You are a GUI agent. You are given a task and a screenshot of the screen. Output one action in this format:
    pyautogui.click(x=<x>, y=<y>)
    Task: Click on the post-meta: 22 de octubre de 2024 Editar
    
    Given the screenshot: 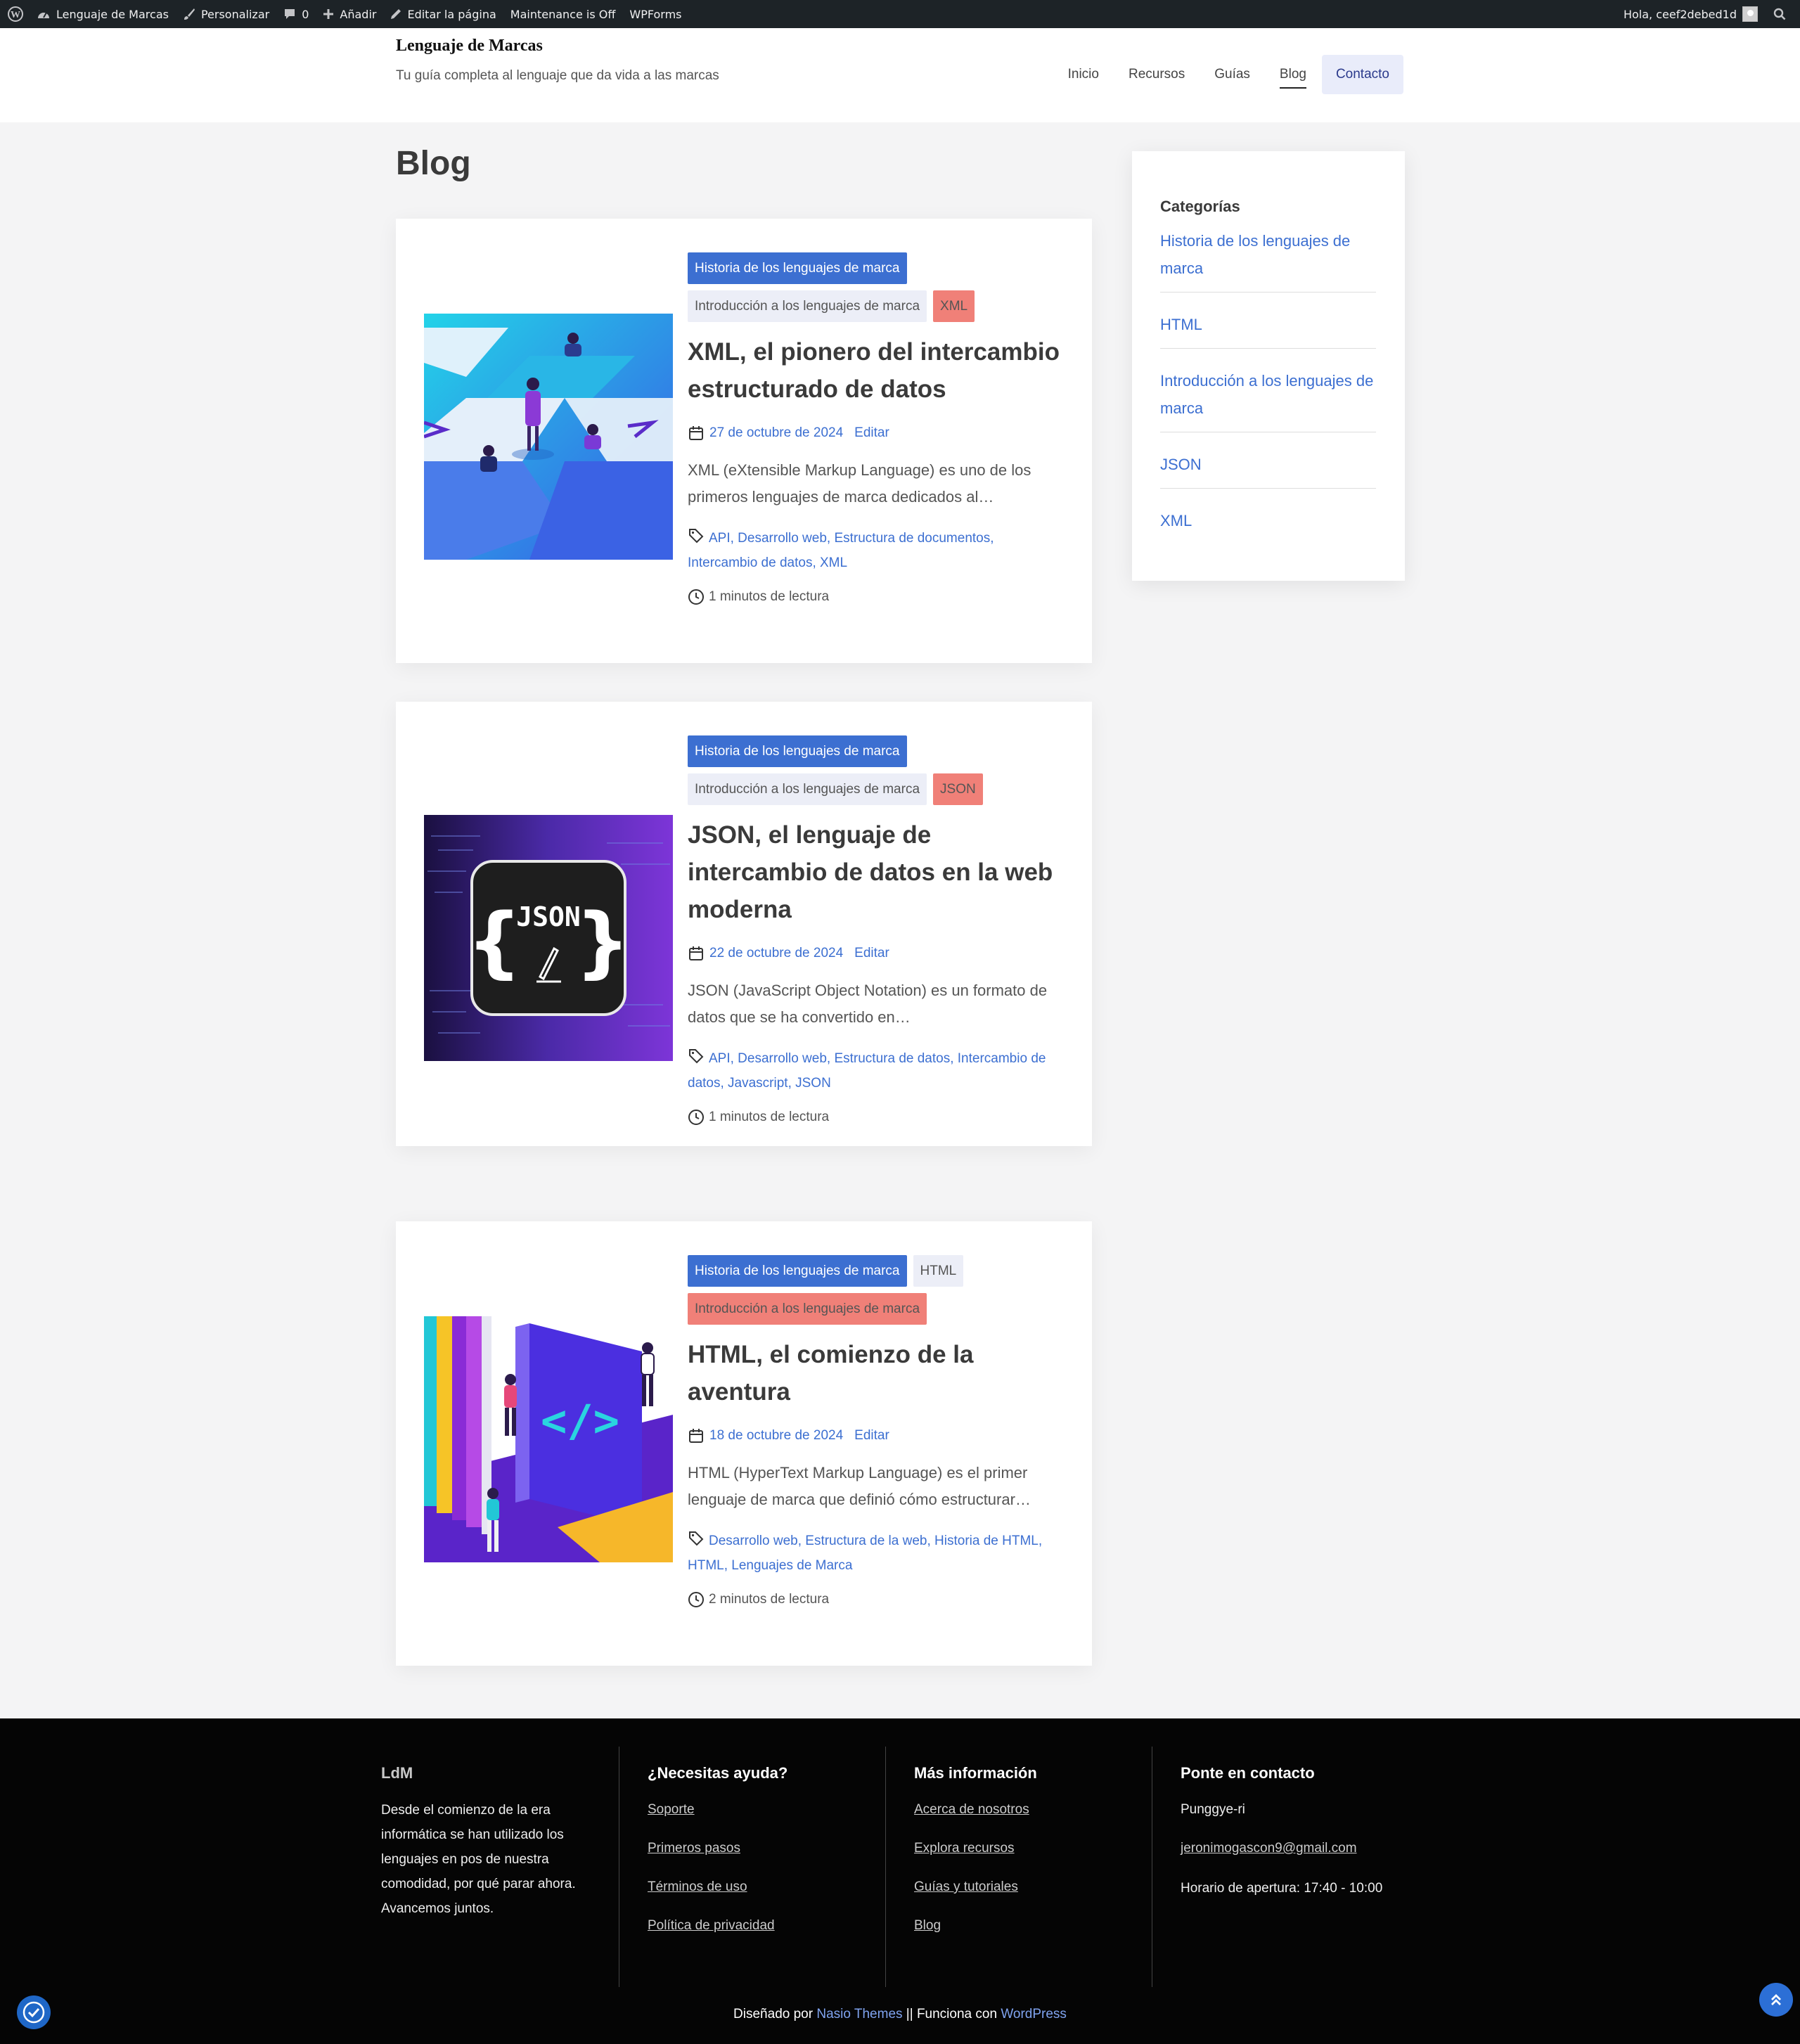 What is the action you would take?
    pyautogui.click(x=876, y=953)
    